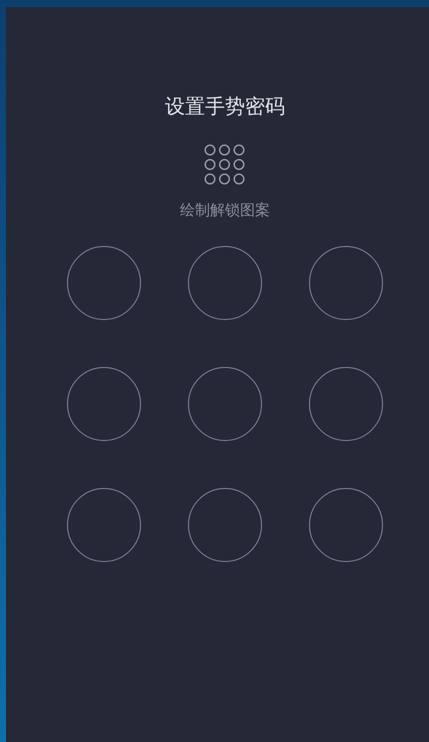 The width and height of the screenshot is (429, 742). What do you see at coordinates (225, 165) in the screenshot?
I see `pattern-grid-icon` at bounding box center [225, 165].